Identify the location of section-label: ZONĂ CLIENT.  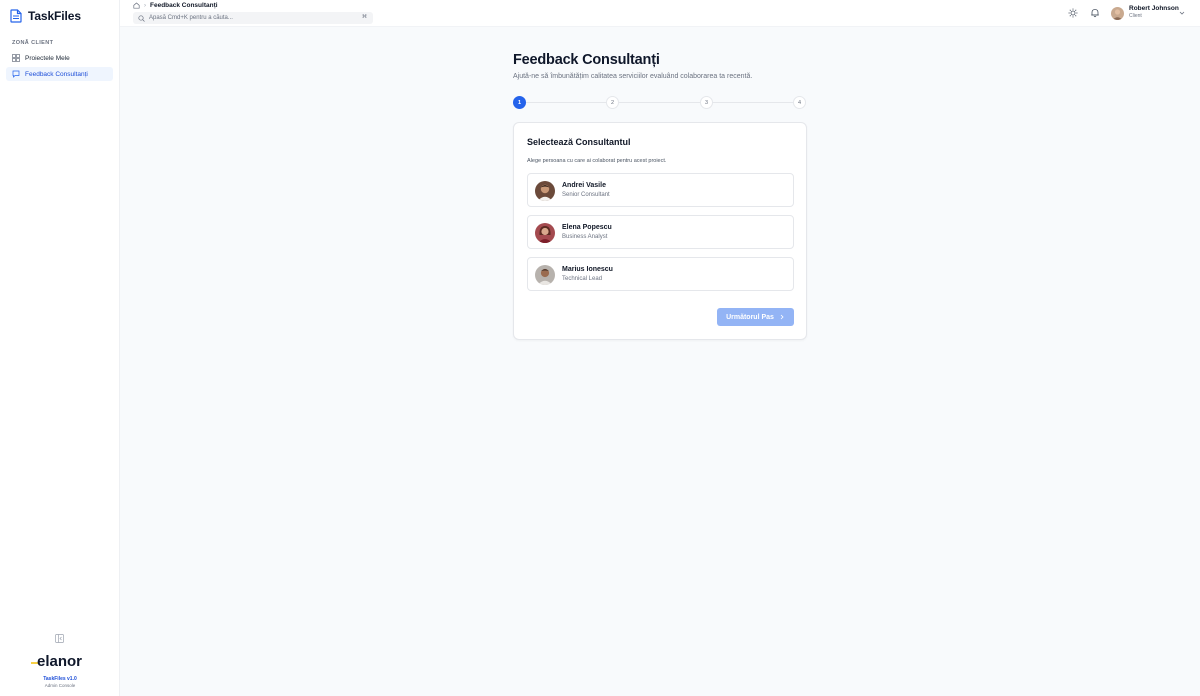
(33, 43).